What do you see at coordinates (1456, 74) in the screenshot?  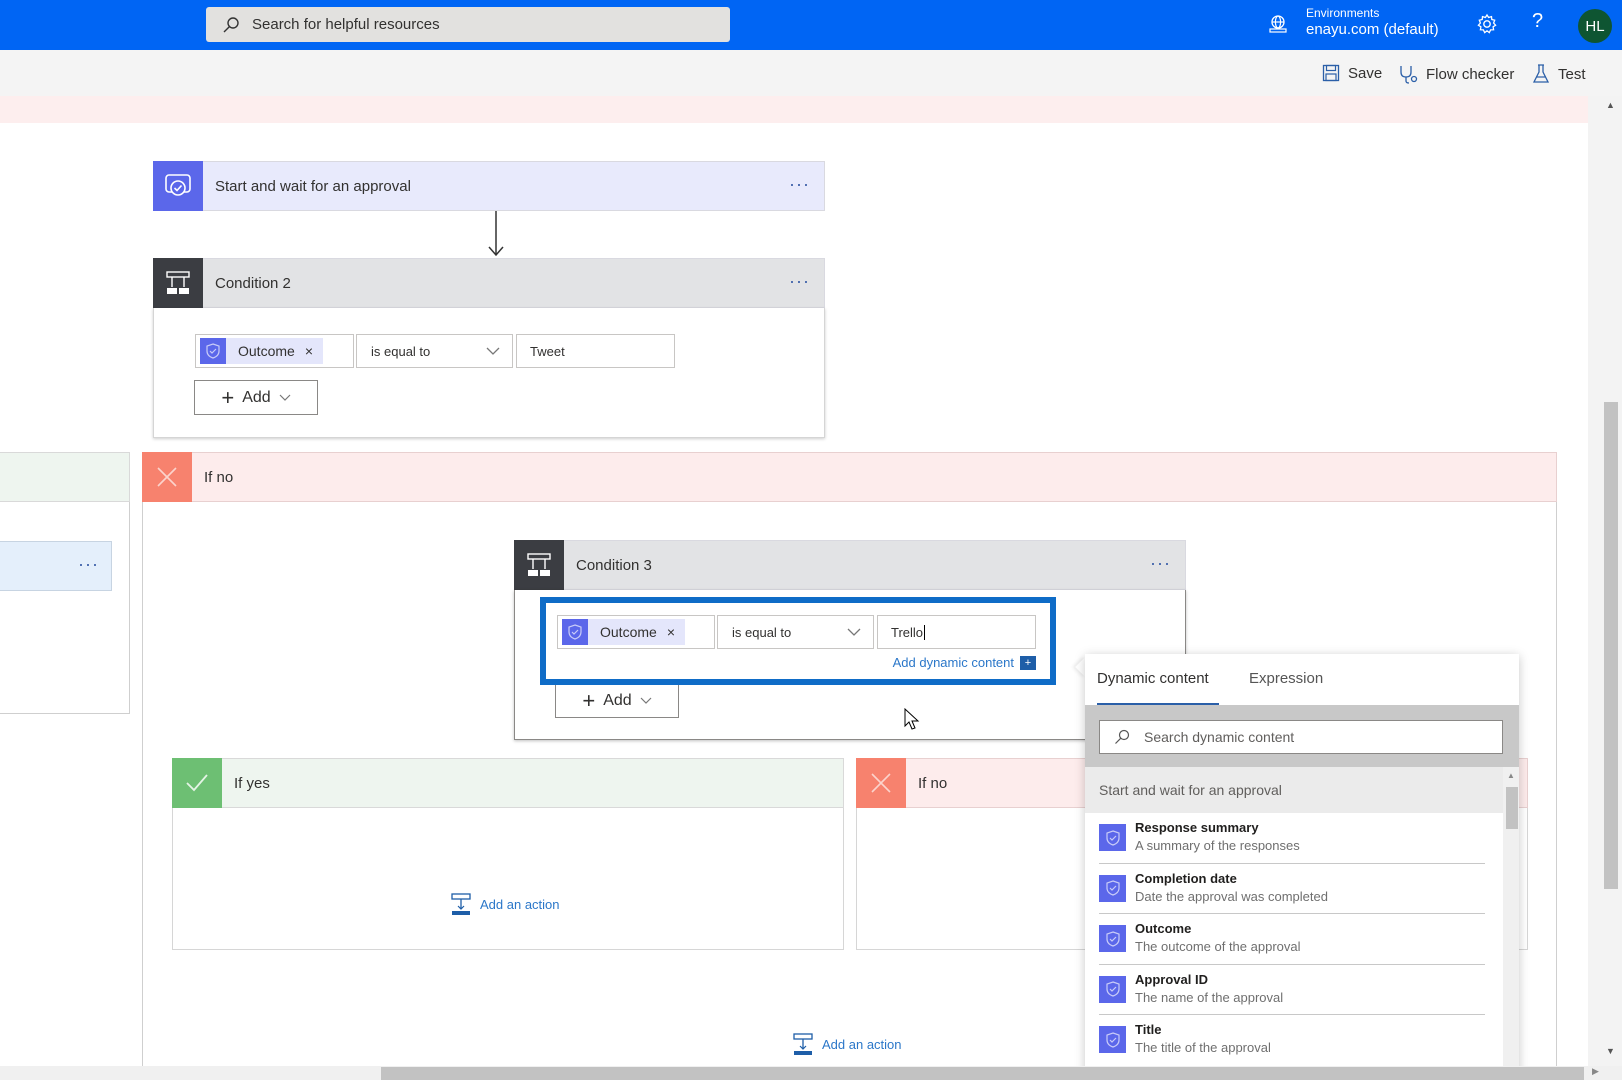 I see `flow-checker-button: Flow checker` at bounding box center [1456, 74].